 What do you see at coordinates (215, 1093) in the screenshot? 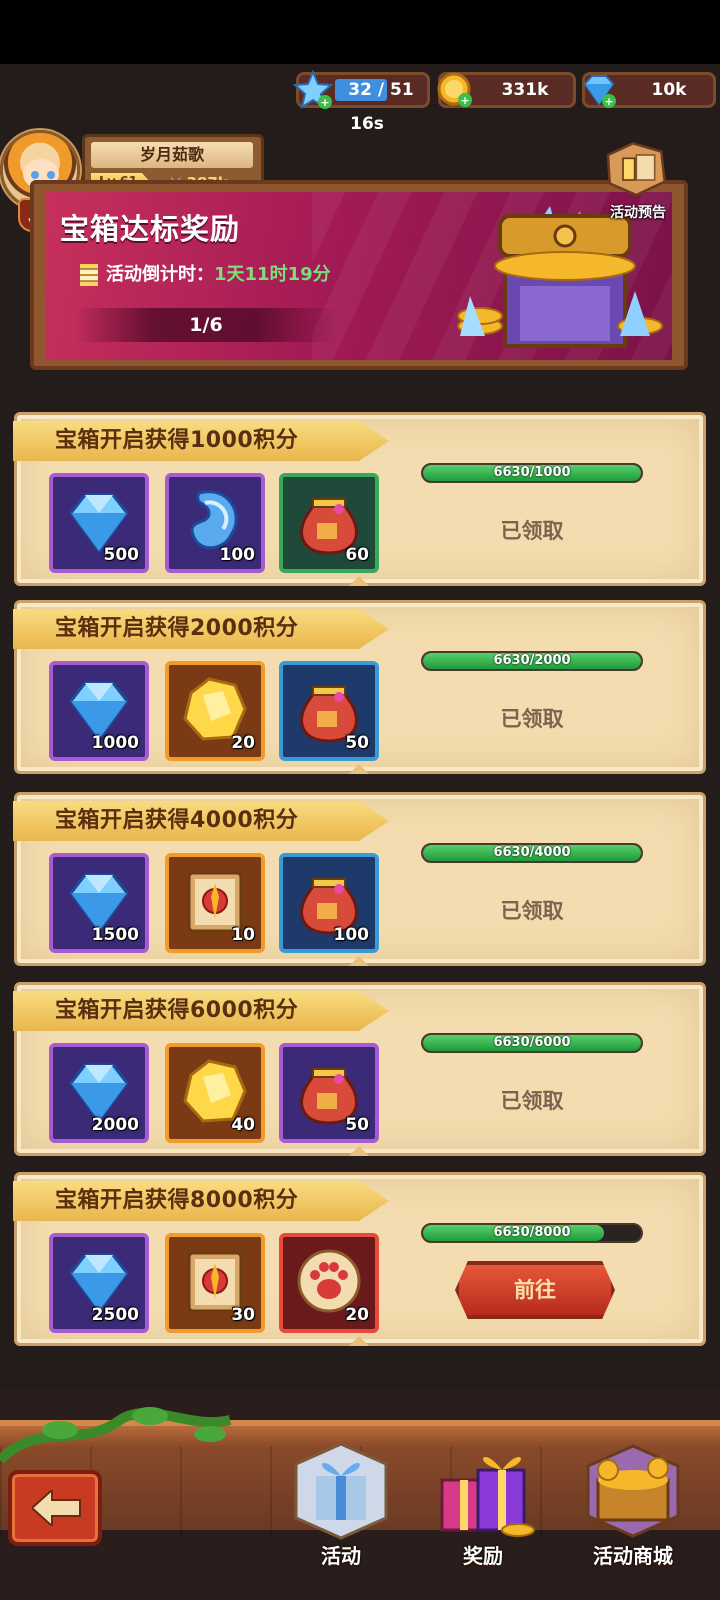
I see `reward-item: 40` at bounding box center [215, 1093].